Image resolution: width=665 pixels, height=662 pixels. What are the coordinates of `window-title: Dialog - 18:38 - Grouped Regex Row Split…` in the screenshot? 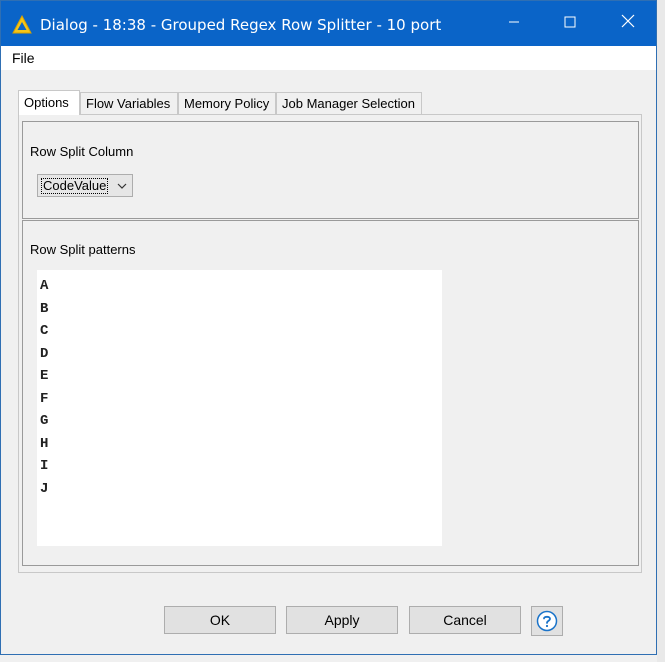 It's located at (241, 25).